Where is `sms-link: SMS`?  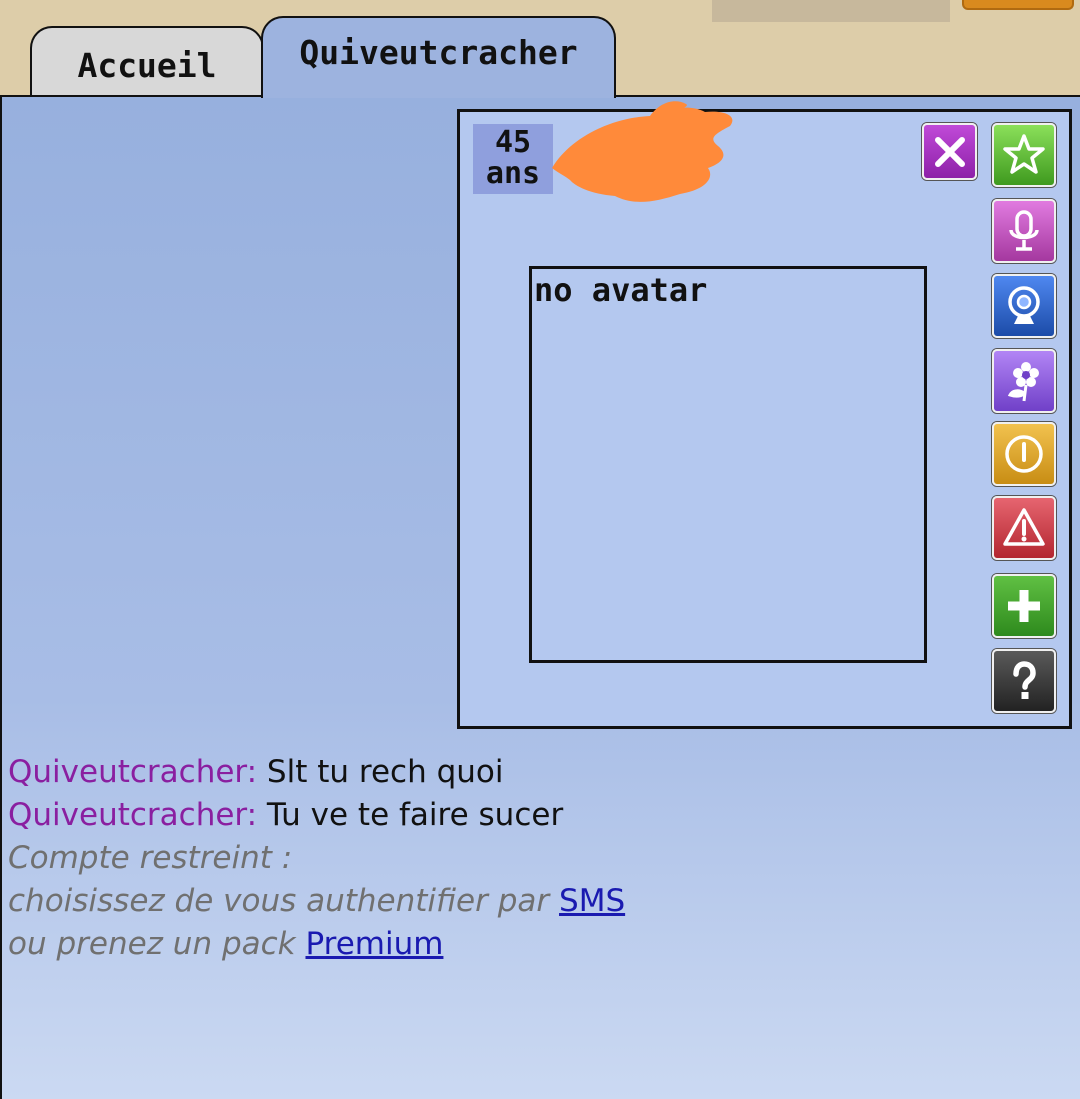
sms-link: SMS is located at coordinates (592, 901).